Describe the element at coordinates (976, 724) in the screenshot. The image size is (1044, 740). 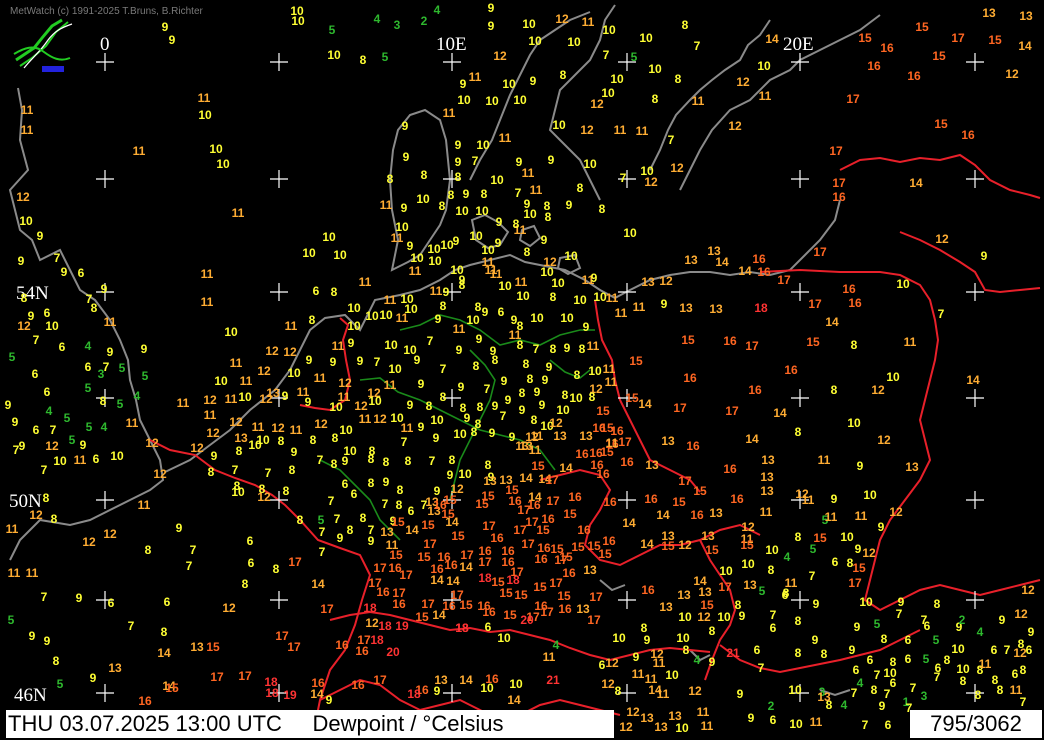
I see `footer-station-count: 795/3062` at that location.